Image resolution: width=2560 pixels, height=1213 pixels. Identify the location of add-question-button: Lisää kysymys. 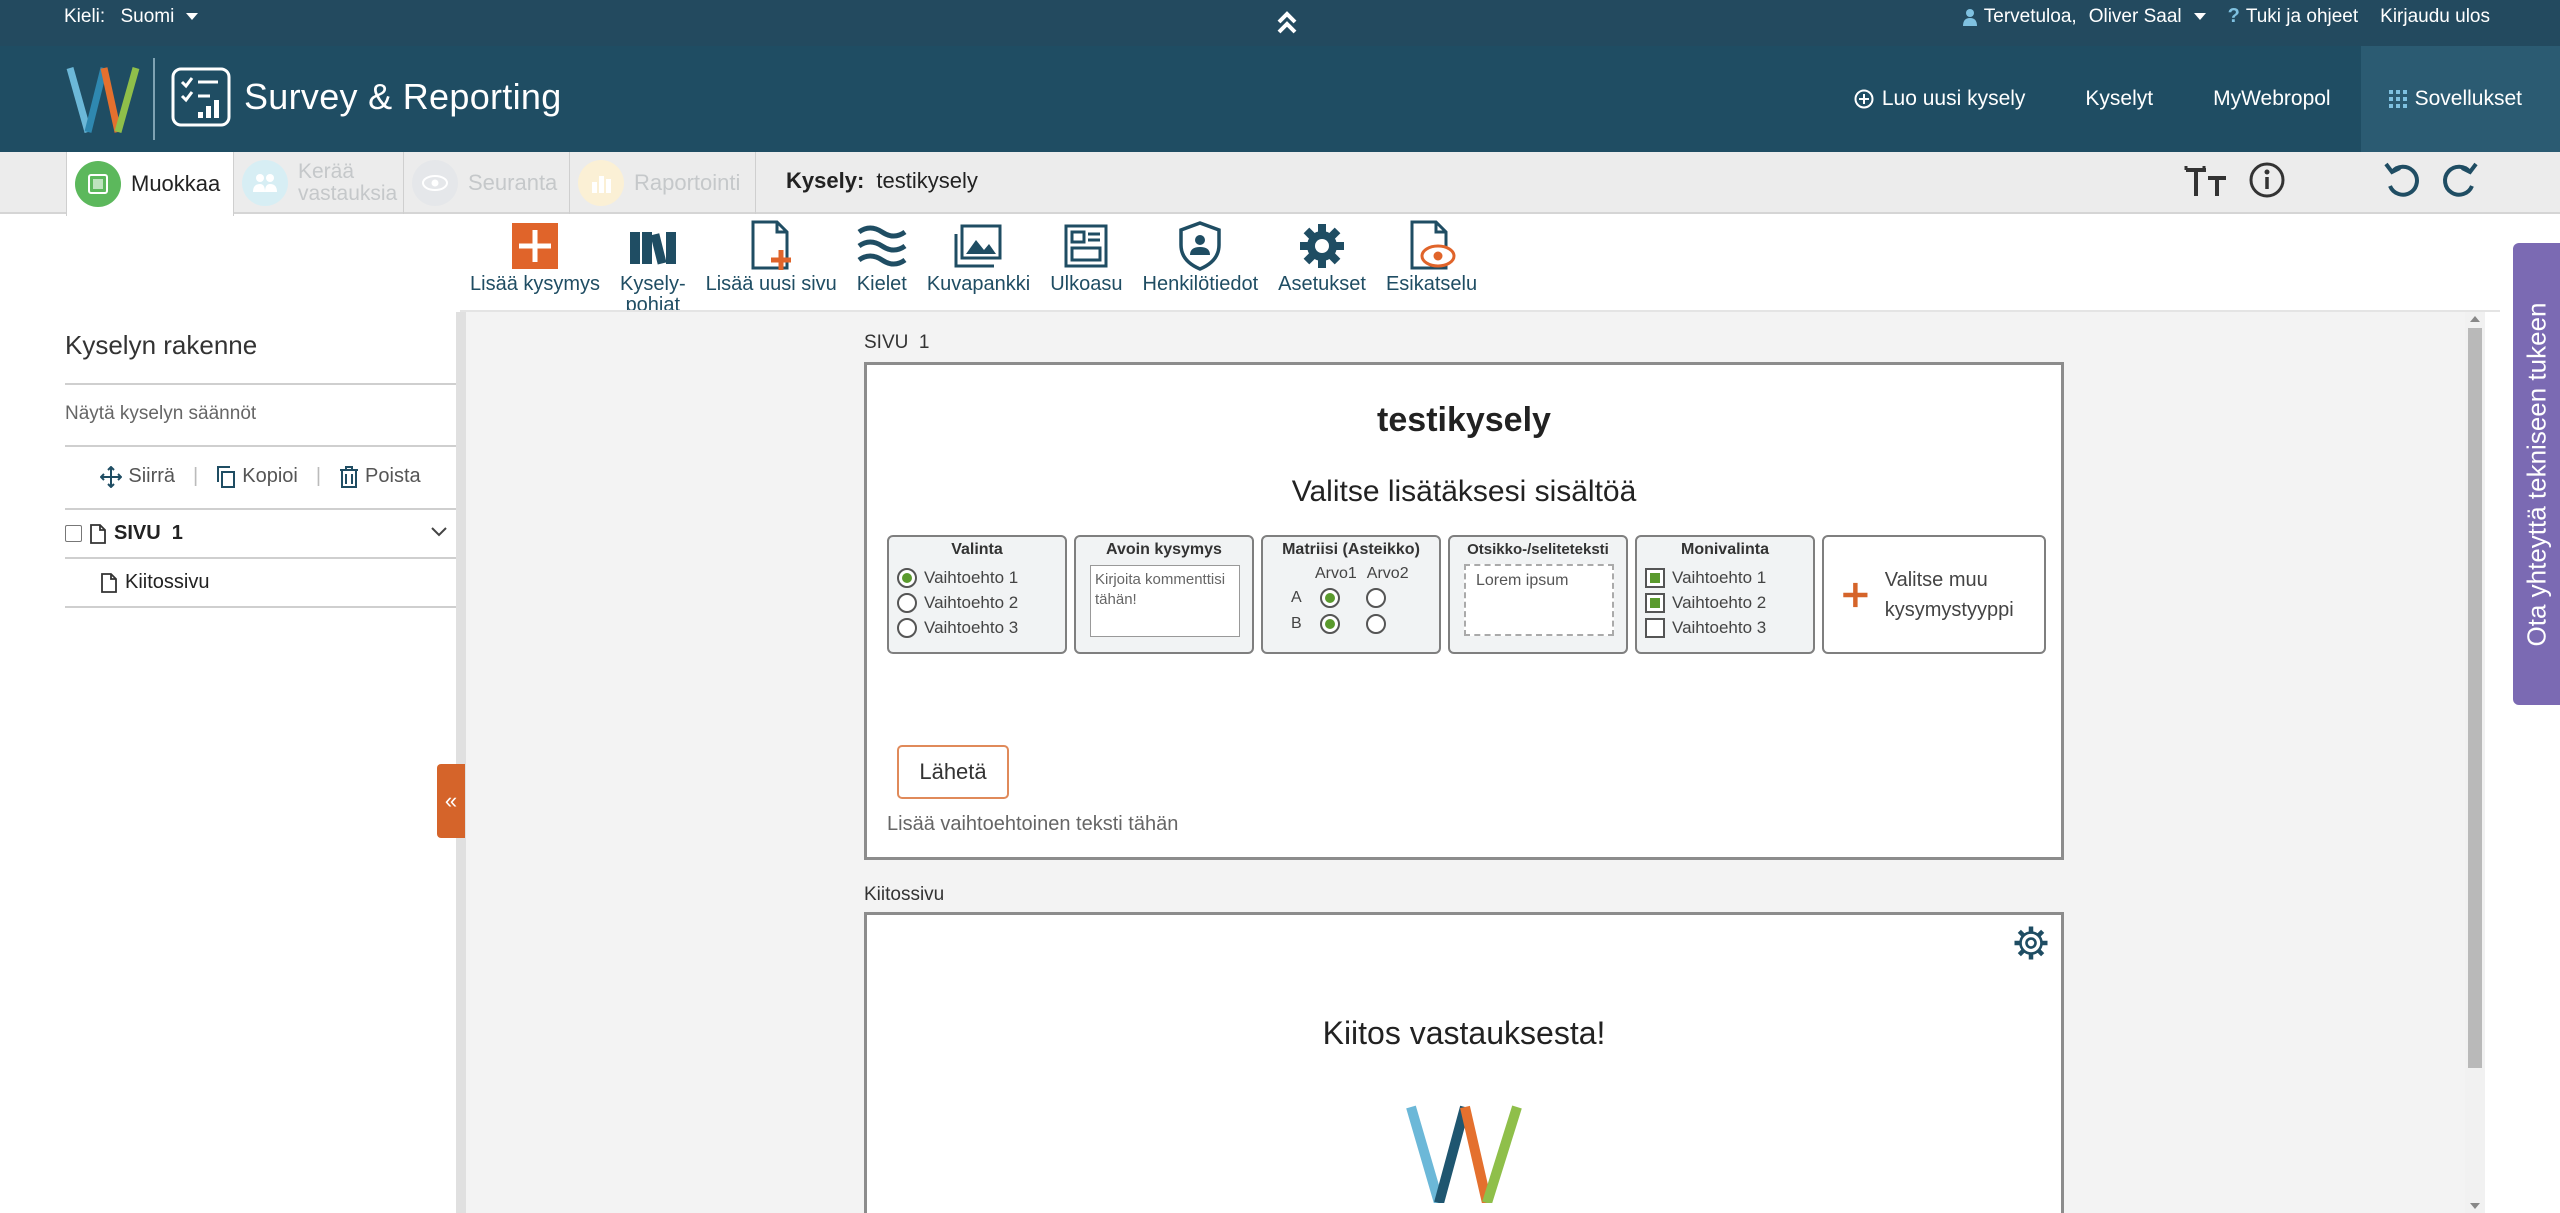
(535, 255).